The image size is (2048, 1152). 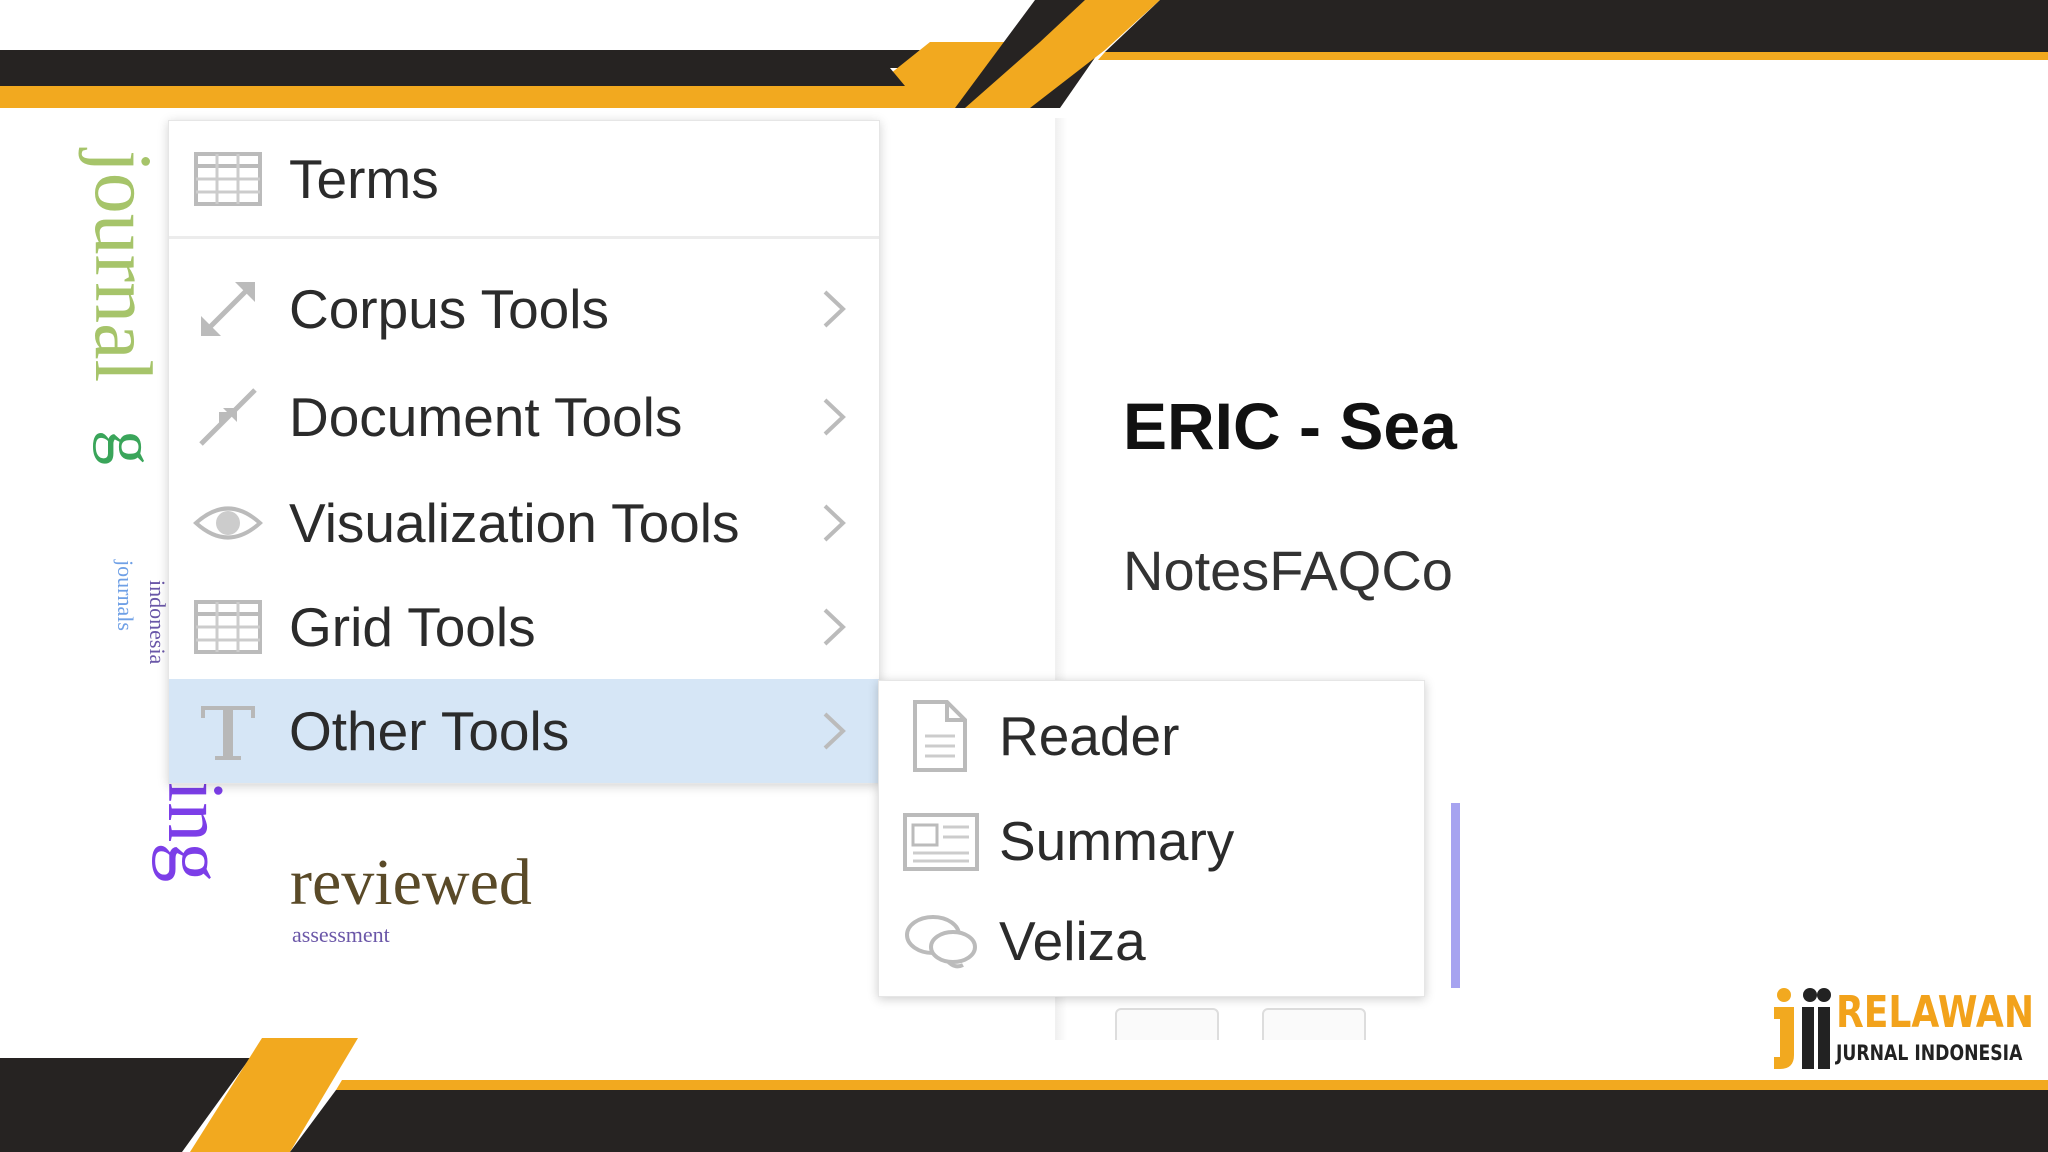 I want to click on wordcloud-word-green: g, so click(x=130, y=447).